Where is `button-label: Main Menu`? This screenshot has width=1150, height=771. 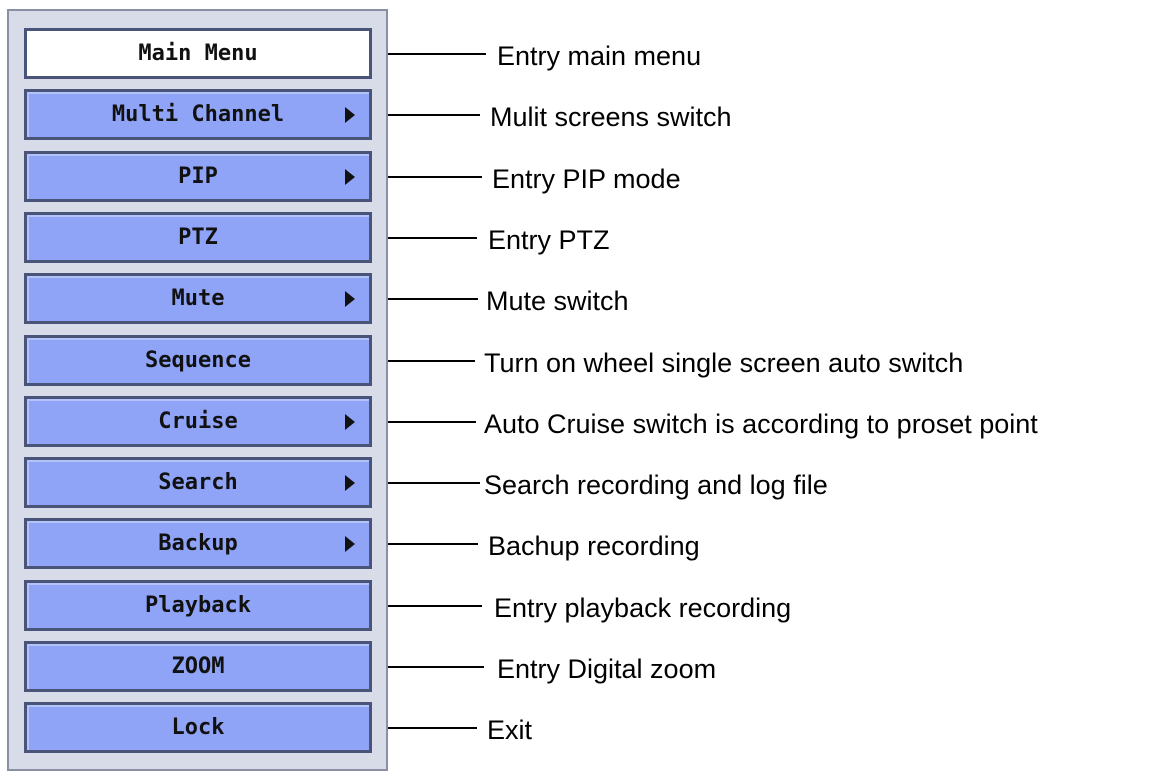
button-label: Main Menu is located at coordinates (198, 53).